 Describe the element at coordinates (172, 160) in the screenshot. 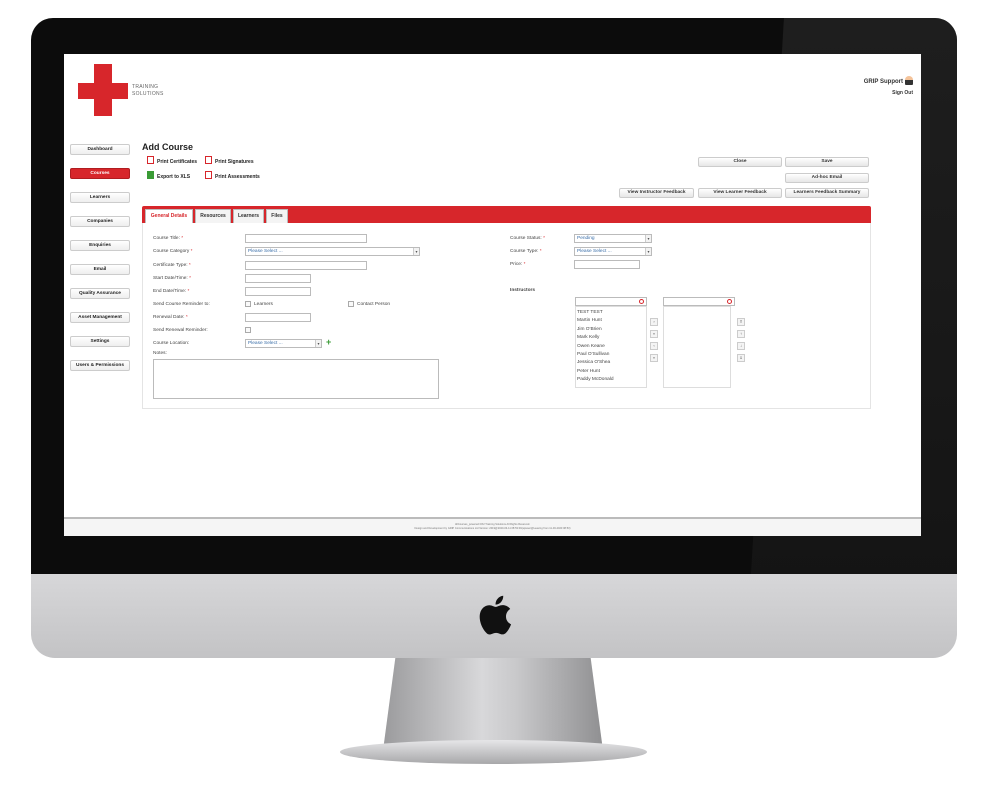

I see `print-certificates-link: Print Certificates` at that location.